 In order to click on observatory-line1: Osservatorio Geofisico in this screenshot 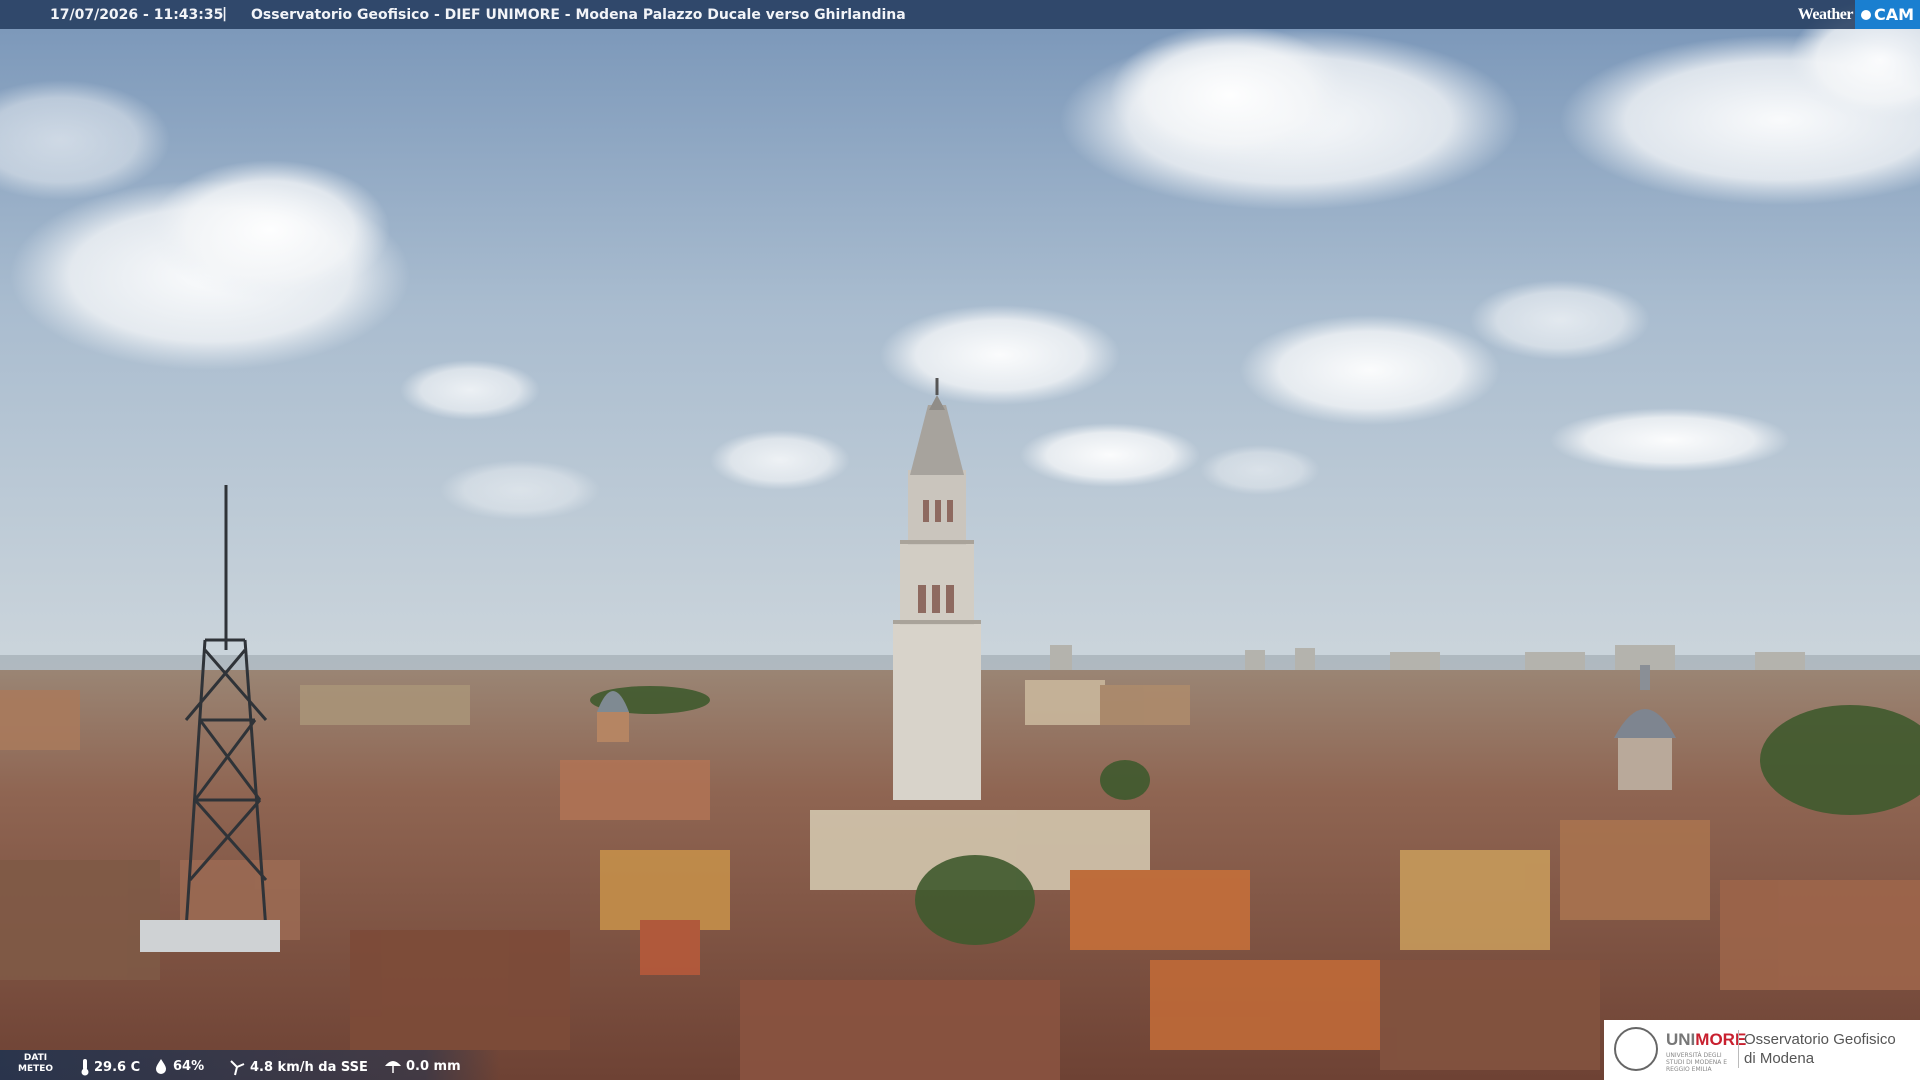, I will do `click(1820, 1039)`.